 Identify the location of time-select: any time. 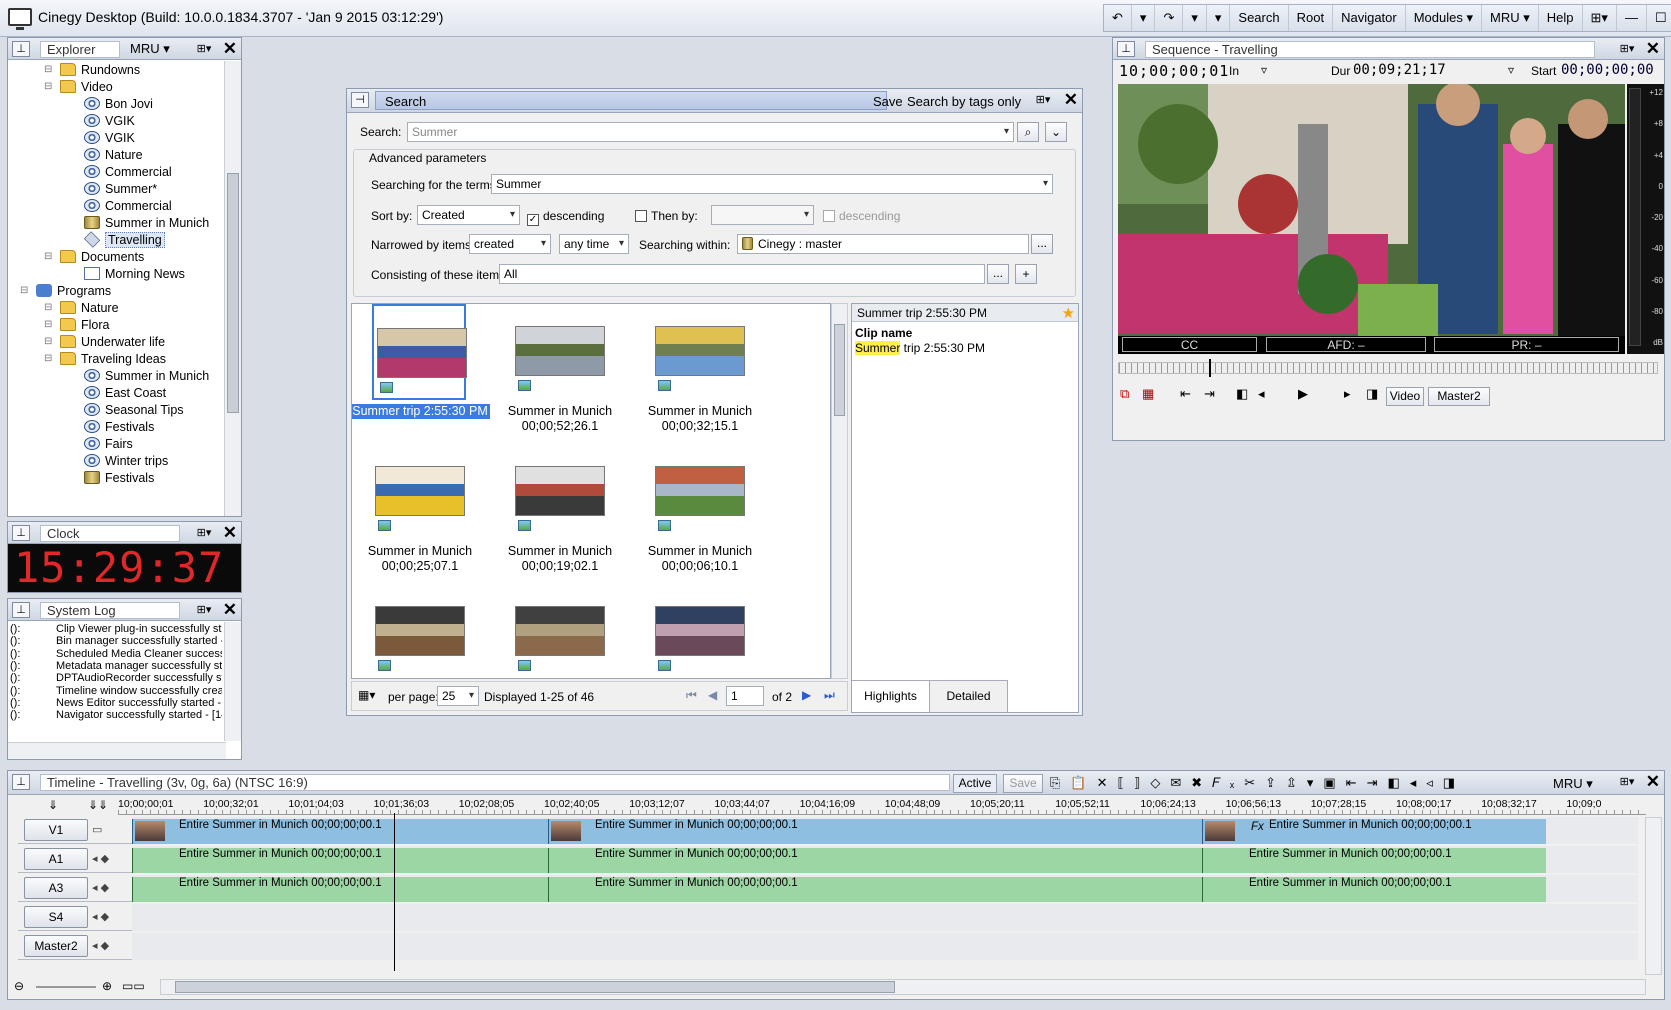
(594, 244).